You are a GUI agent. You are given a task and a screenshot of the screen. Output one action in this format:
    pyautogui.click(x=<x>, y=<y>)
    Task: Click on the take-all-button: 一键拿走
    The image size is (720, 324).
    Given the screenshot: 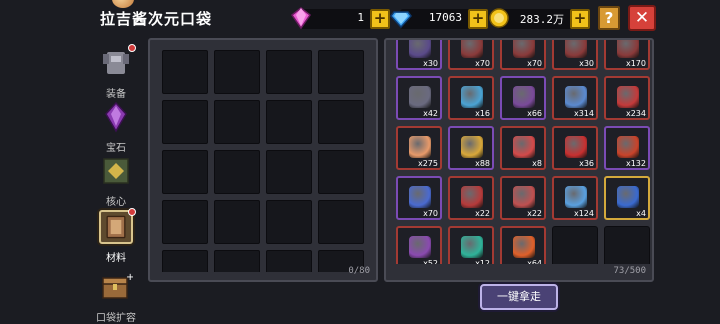 What is the action you would take?
    pyautogui.click(x=519, y=297)
    